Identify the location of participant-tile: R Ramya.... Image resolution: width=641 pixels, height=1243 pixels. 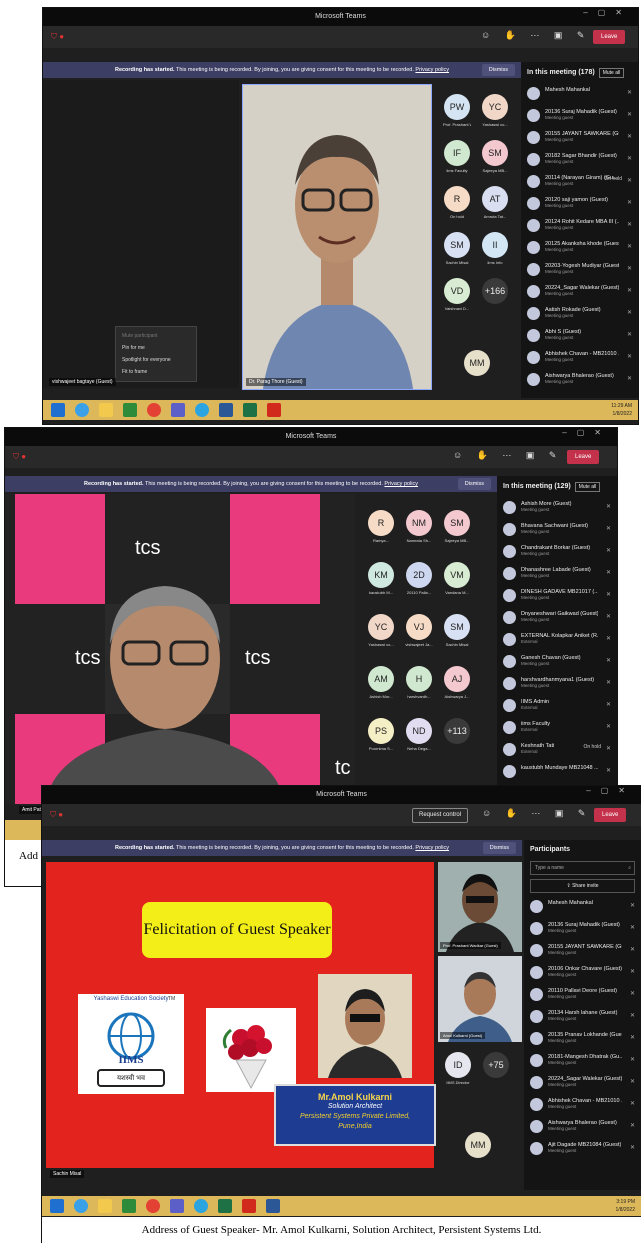
(381, 526).